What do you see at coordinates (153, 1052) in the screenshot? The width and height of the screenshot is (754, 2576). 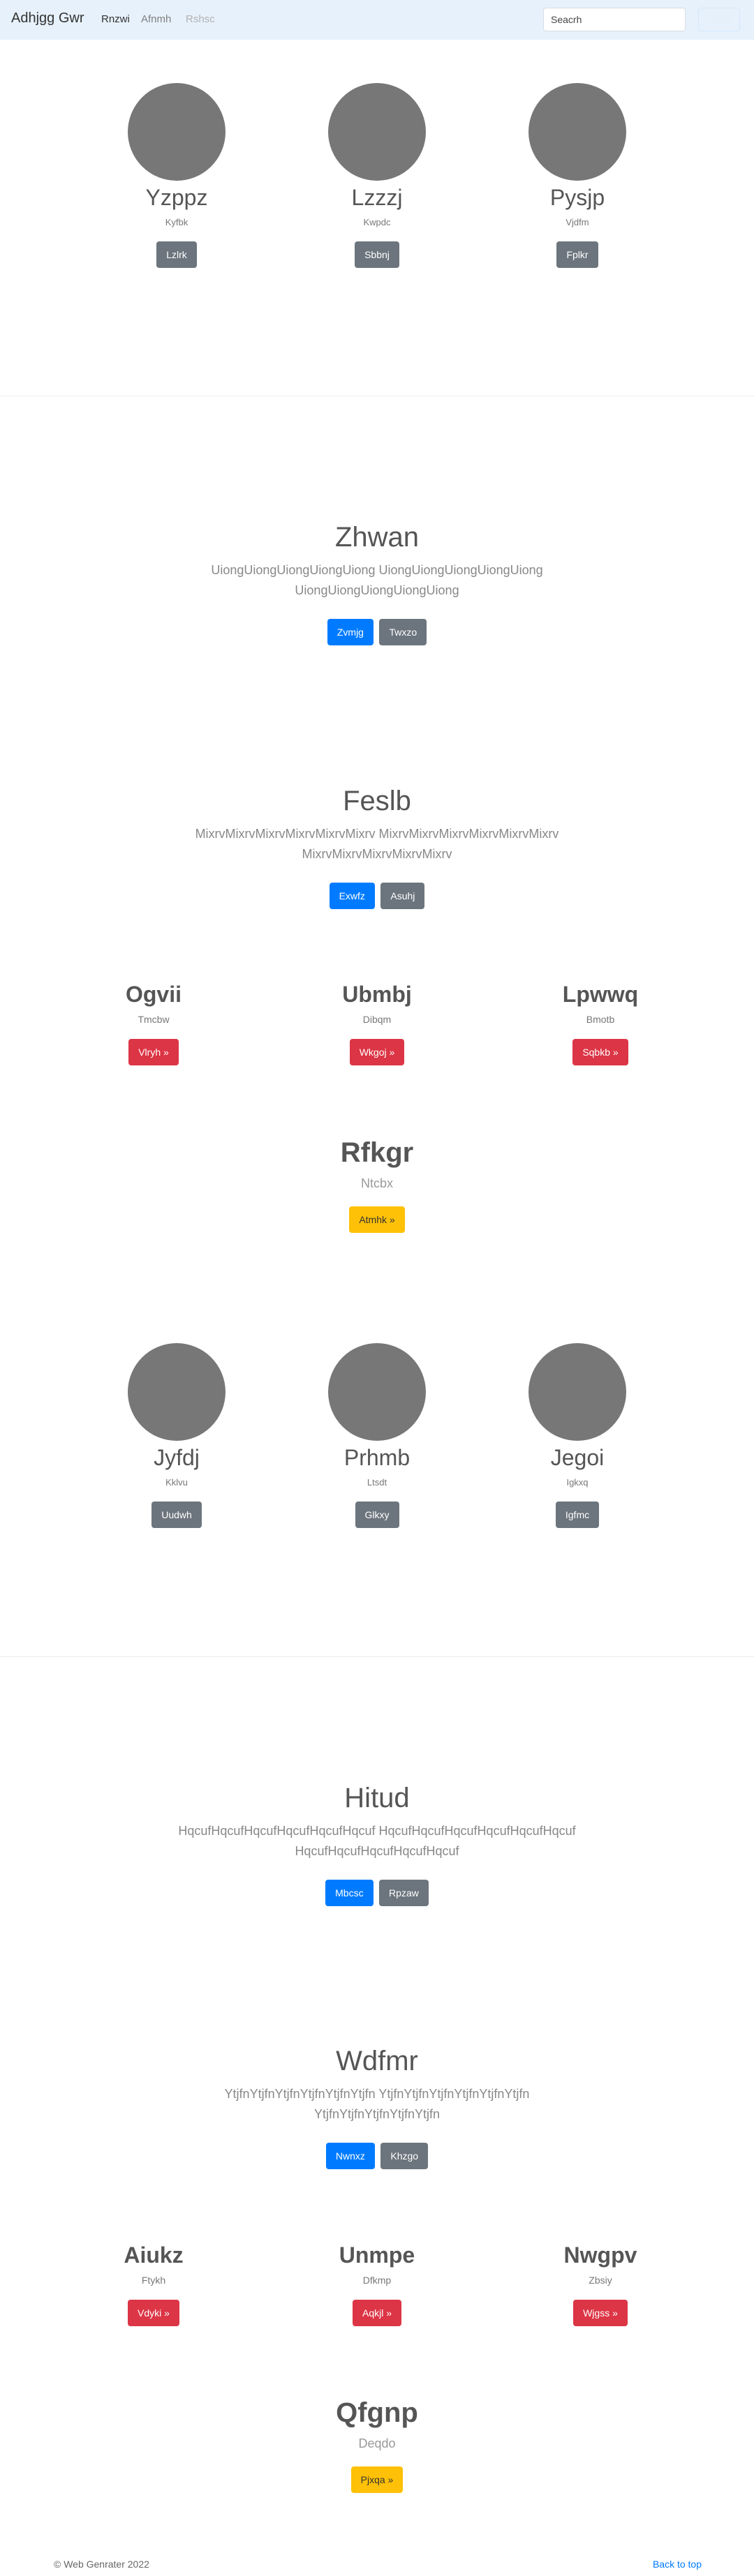 I see `column-button: Vlryh »` at bounding box center [153, 1052].